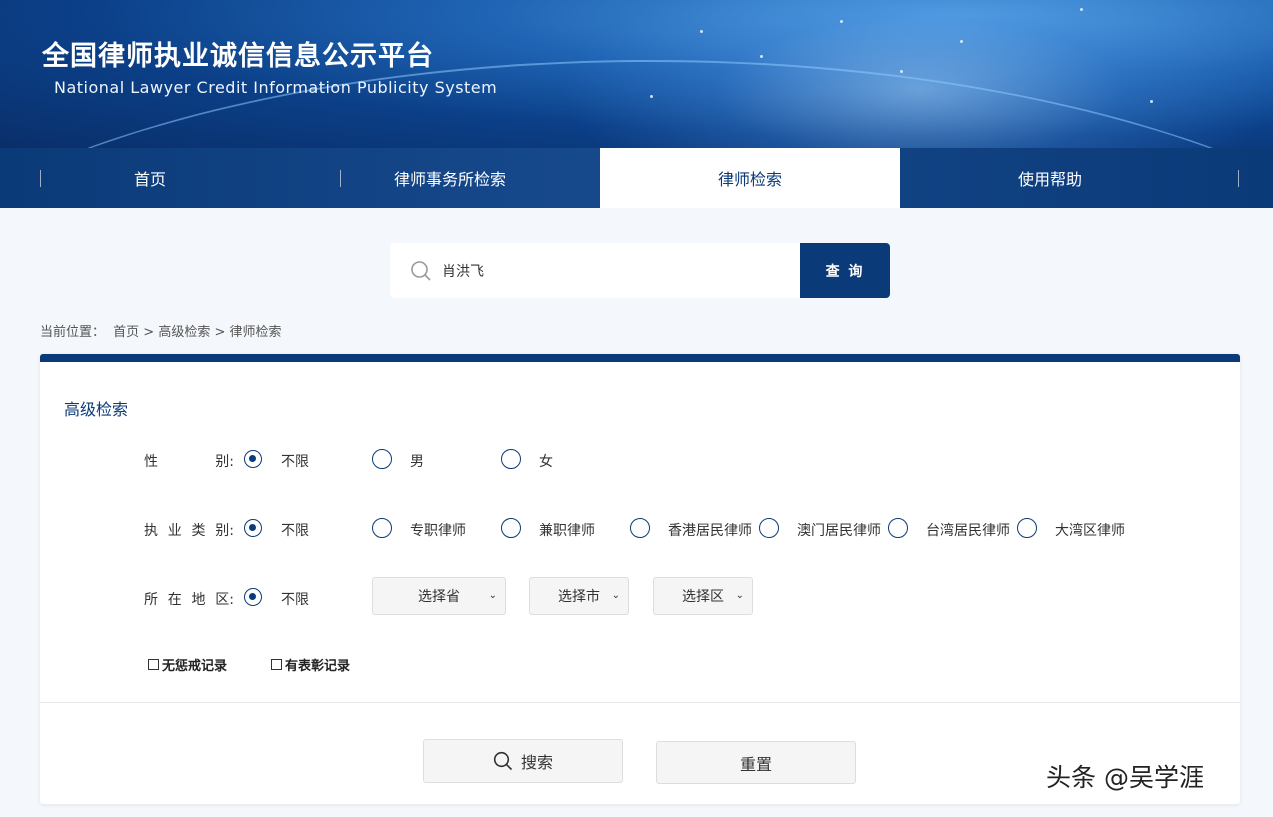 The image size is (1273, 817). I want to click on breadcrumb-path: 首页 > 高级检索 > 律师检索, so click(197, 332).